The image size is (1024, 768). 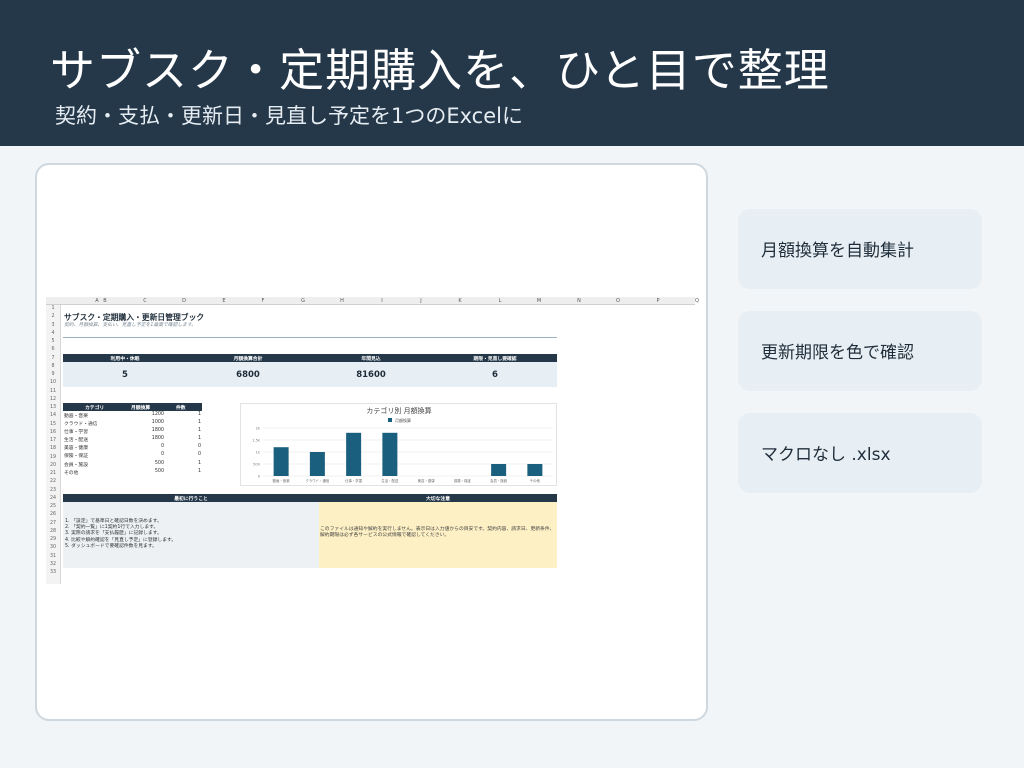 I want to click on row-number: 30, so click(x=53, y=548).